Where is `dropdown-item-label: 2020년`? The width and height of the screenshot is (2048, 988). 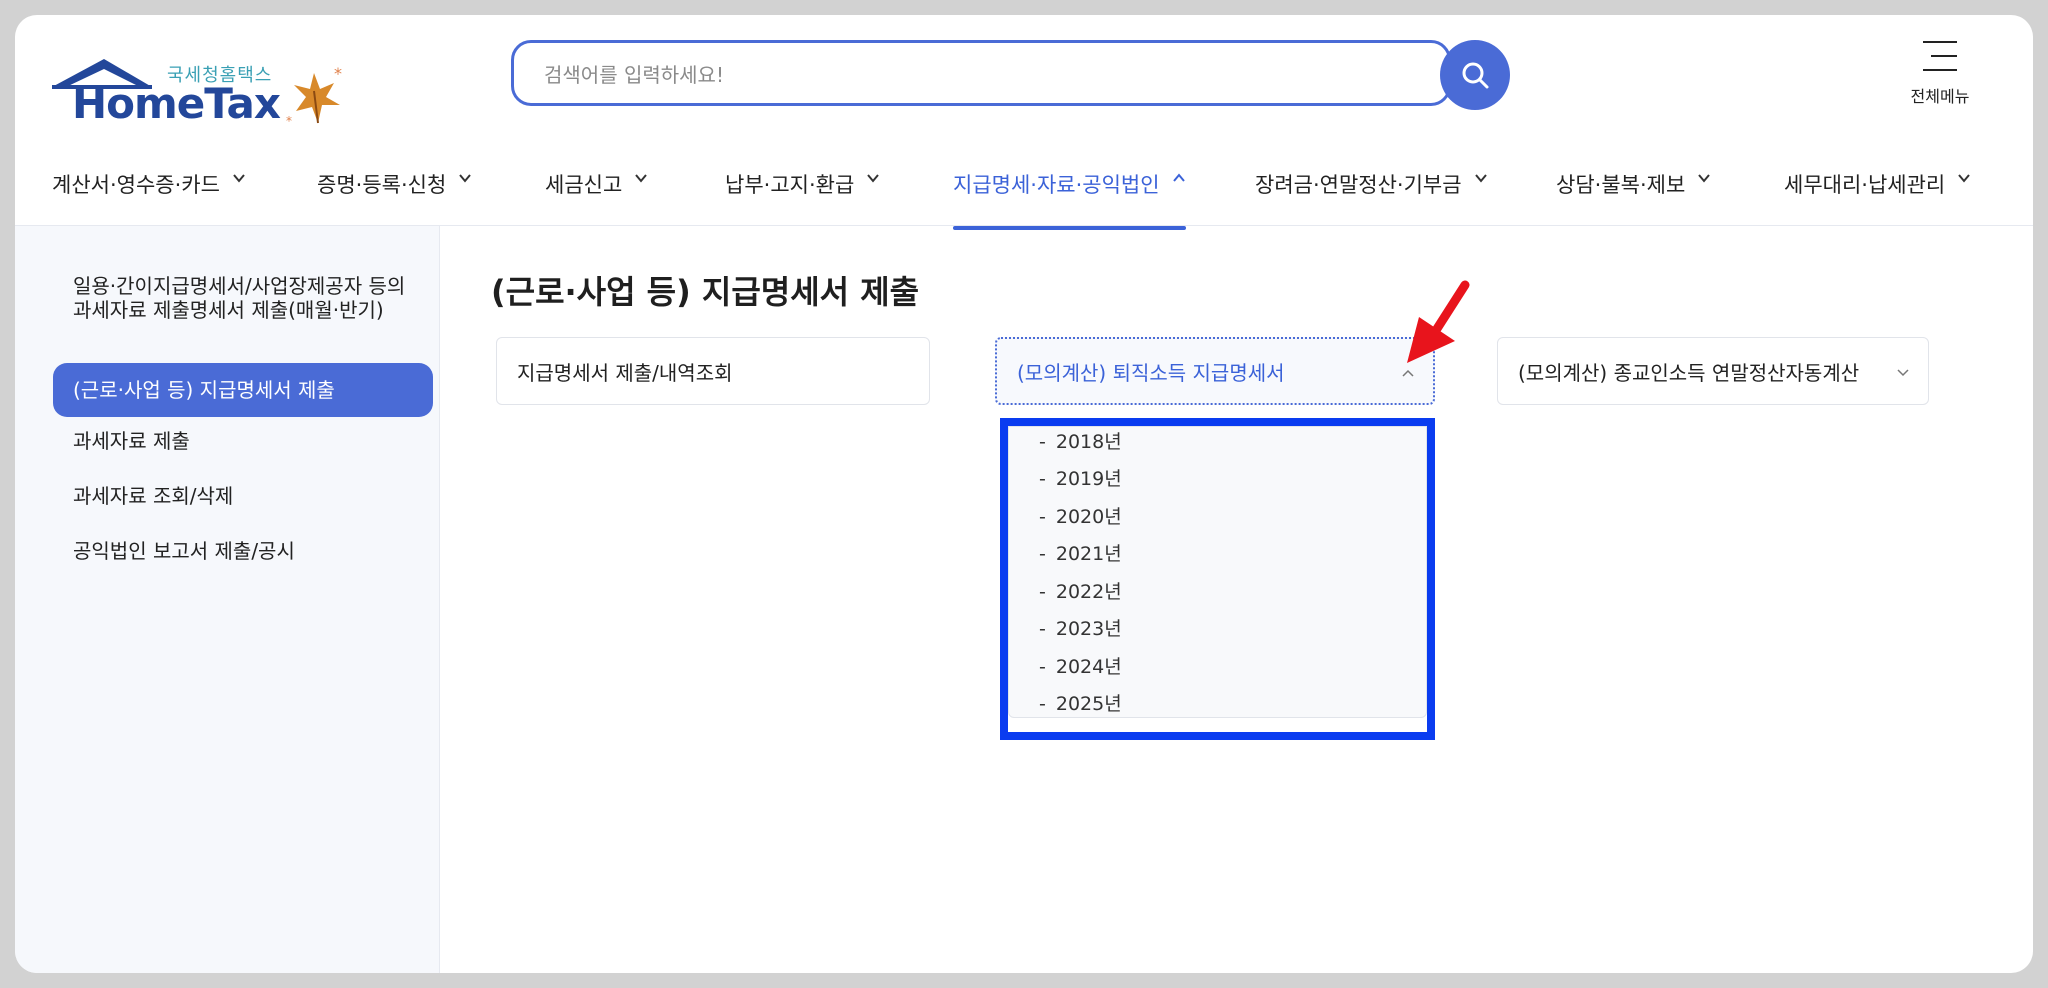 dropdown-item-label: 2020년 is located at coordinates (1088, 517).